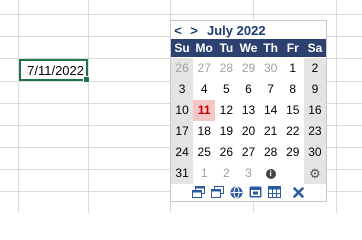 The image size is (362, 240). Describe the element at coordinates (181, 14) in the screenshot. I see `row-divider` at that location.